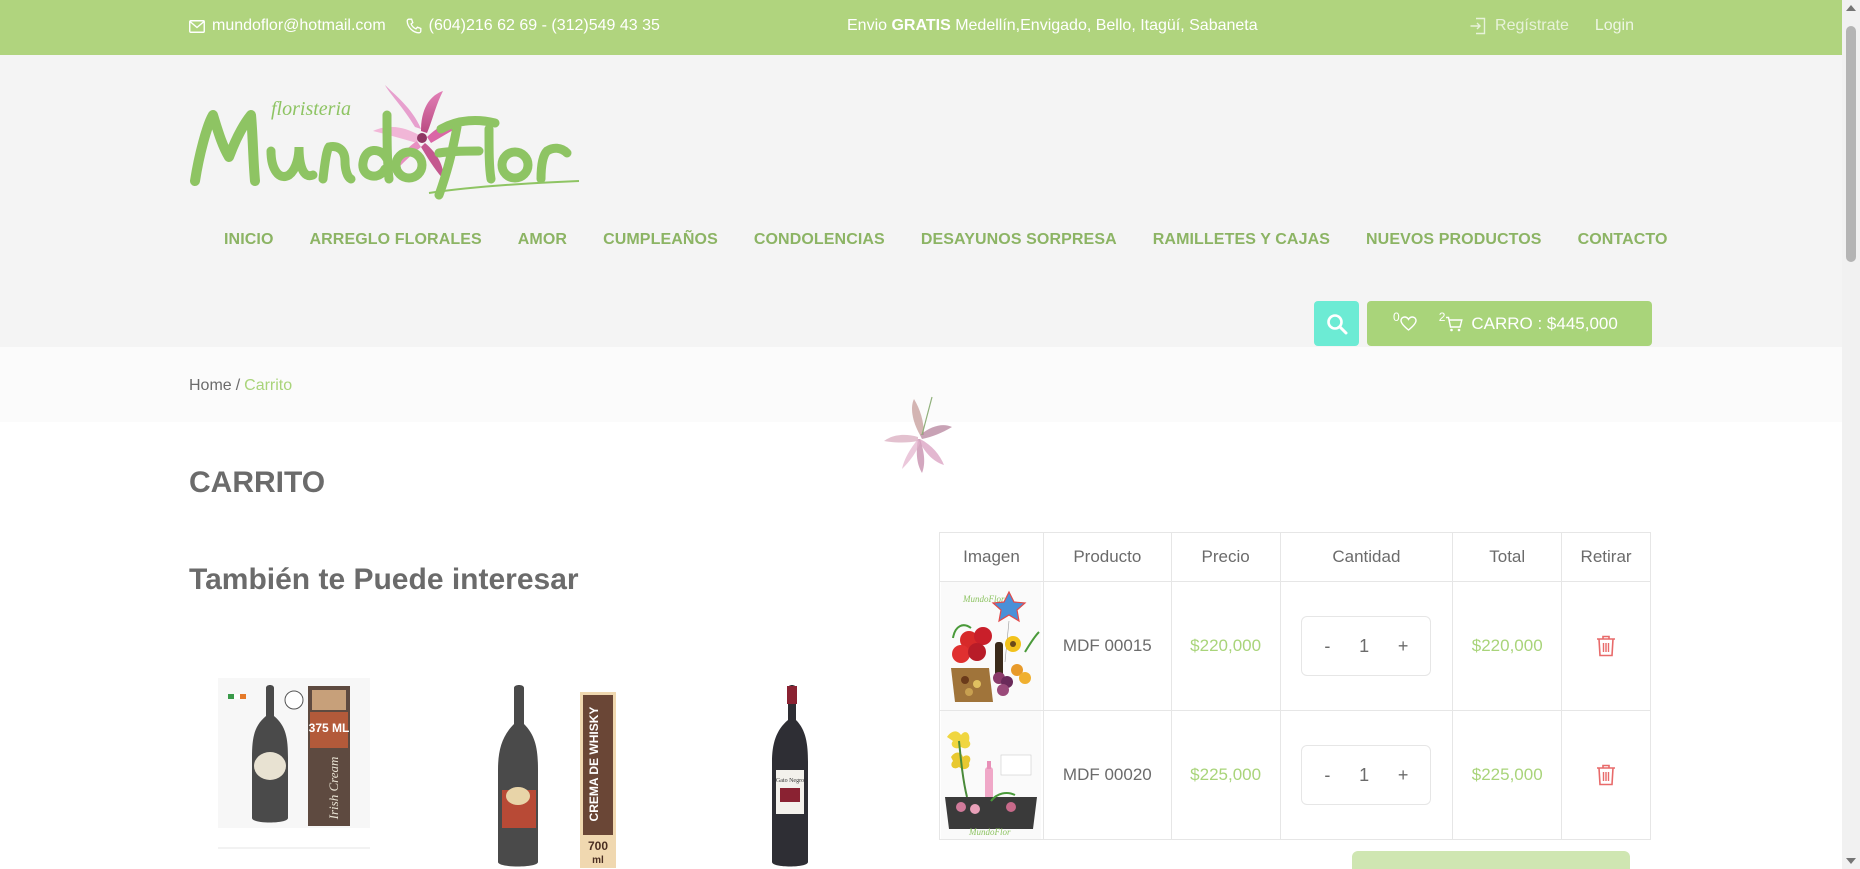 The width and height of the screenshot is (1860, 869). Describe the element at coordinates (414, 26) in the screenshot. I see `phone-icon` at that location.